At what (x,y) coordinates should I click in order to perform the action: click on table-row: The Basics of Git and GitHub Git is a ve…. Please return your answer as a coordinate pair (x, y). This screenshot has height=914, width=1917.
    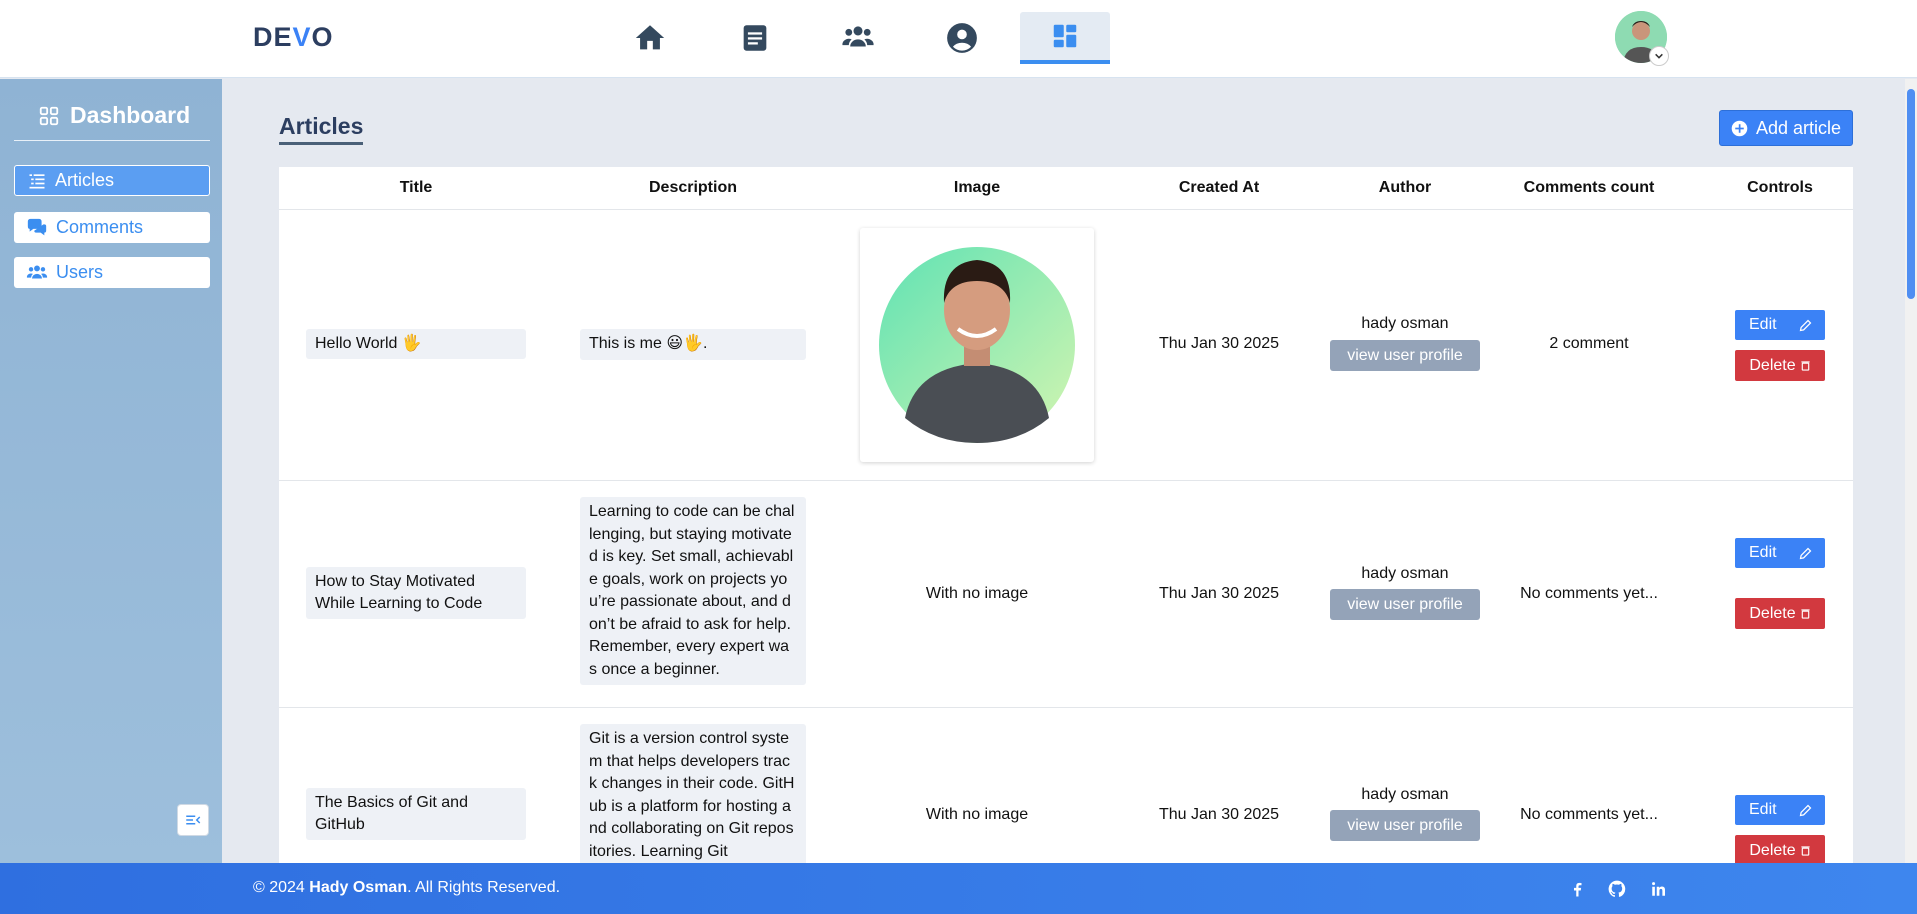
    Looking at the image, I should click on (1066, 785).